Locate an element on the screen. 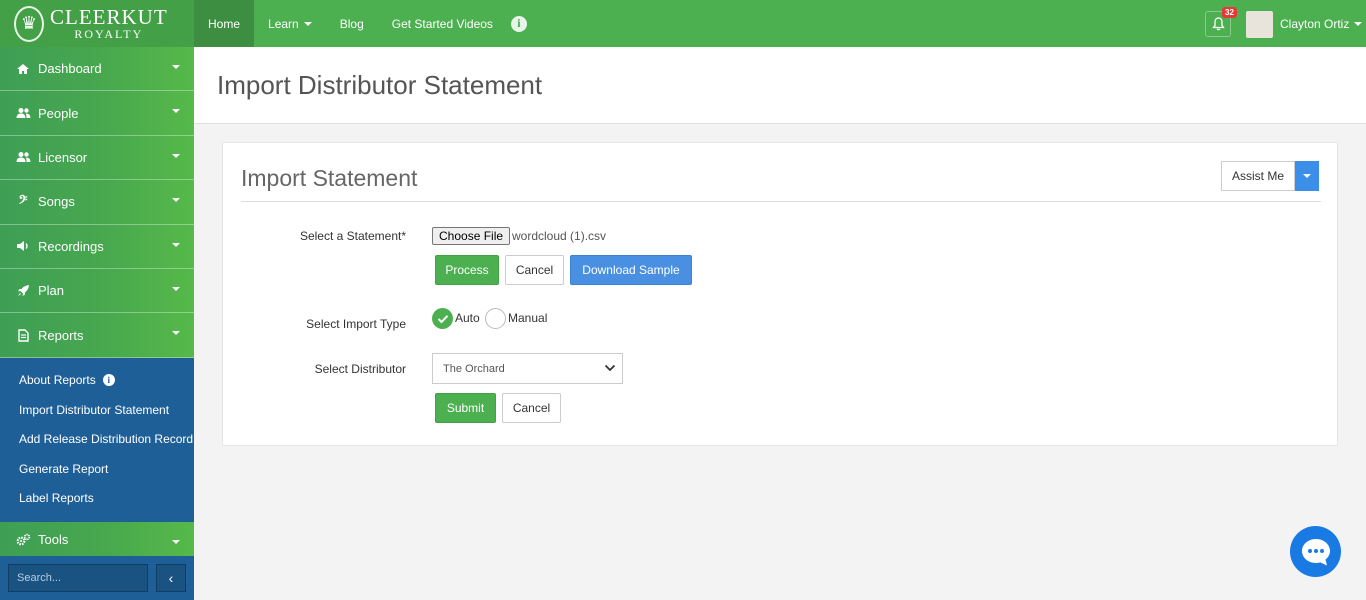  bass-clef-icon: 𝄢 is located at coordinates (23, 201).